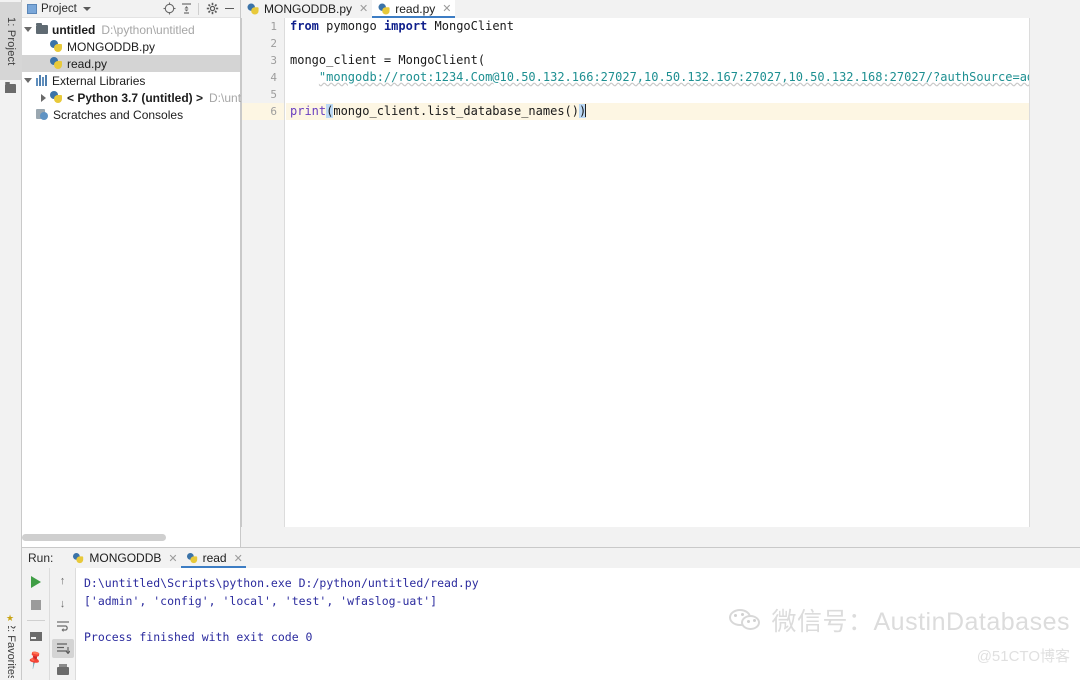 This screenshot has height=680, width=1080. Describe the element at coordinates (99, 80) in the screenshot. I see `tree-item-label: External Libraries` at that location.